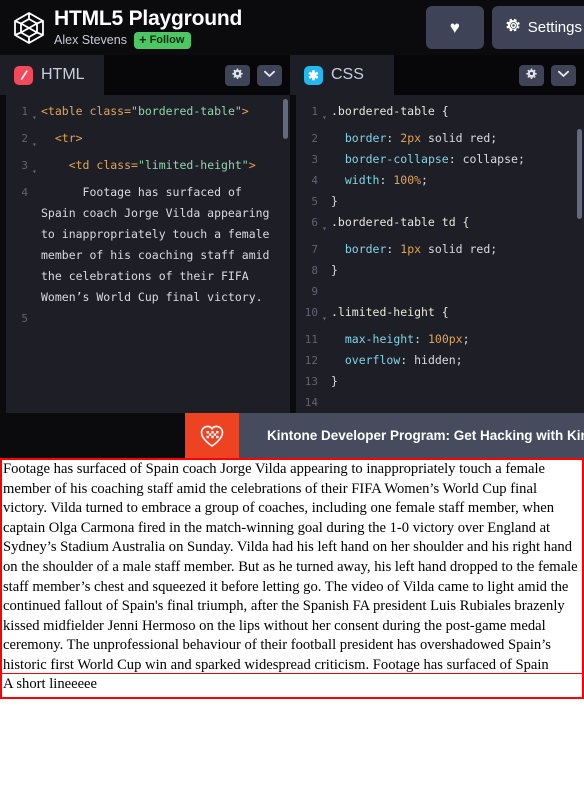  I want to click on code-line: 5, so click(142, 318).